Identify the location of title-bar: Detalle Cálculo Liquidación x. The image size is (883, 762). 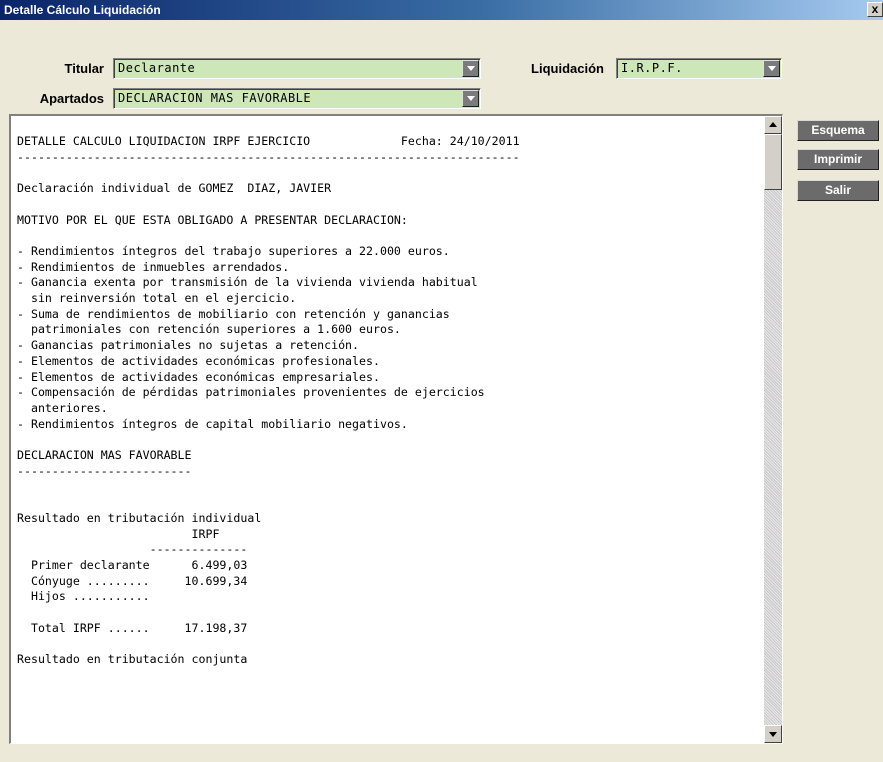
(441, 10).